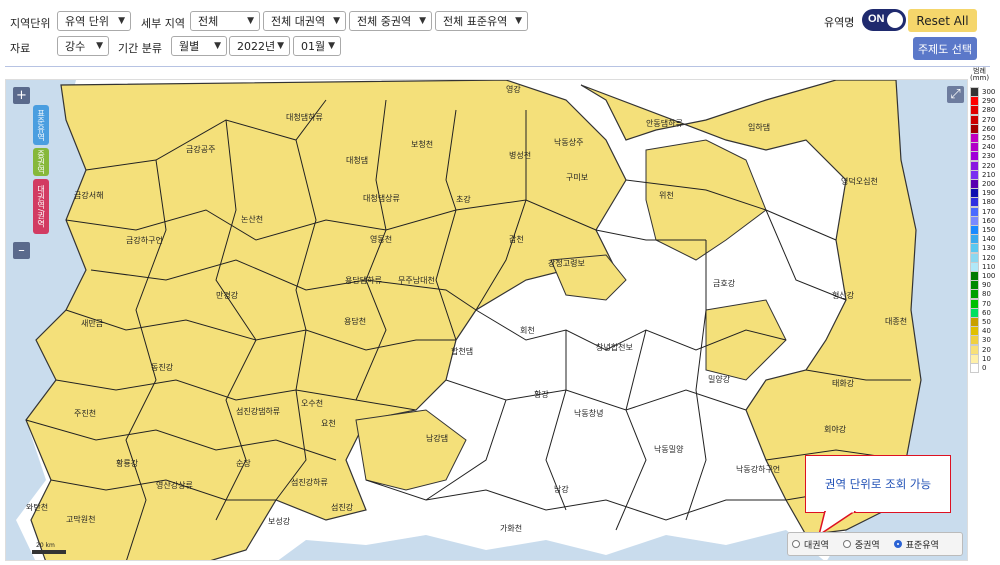  I want to click on toggle-knob, so click(895, 20).